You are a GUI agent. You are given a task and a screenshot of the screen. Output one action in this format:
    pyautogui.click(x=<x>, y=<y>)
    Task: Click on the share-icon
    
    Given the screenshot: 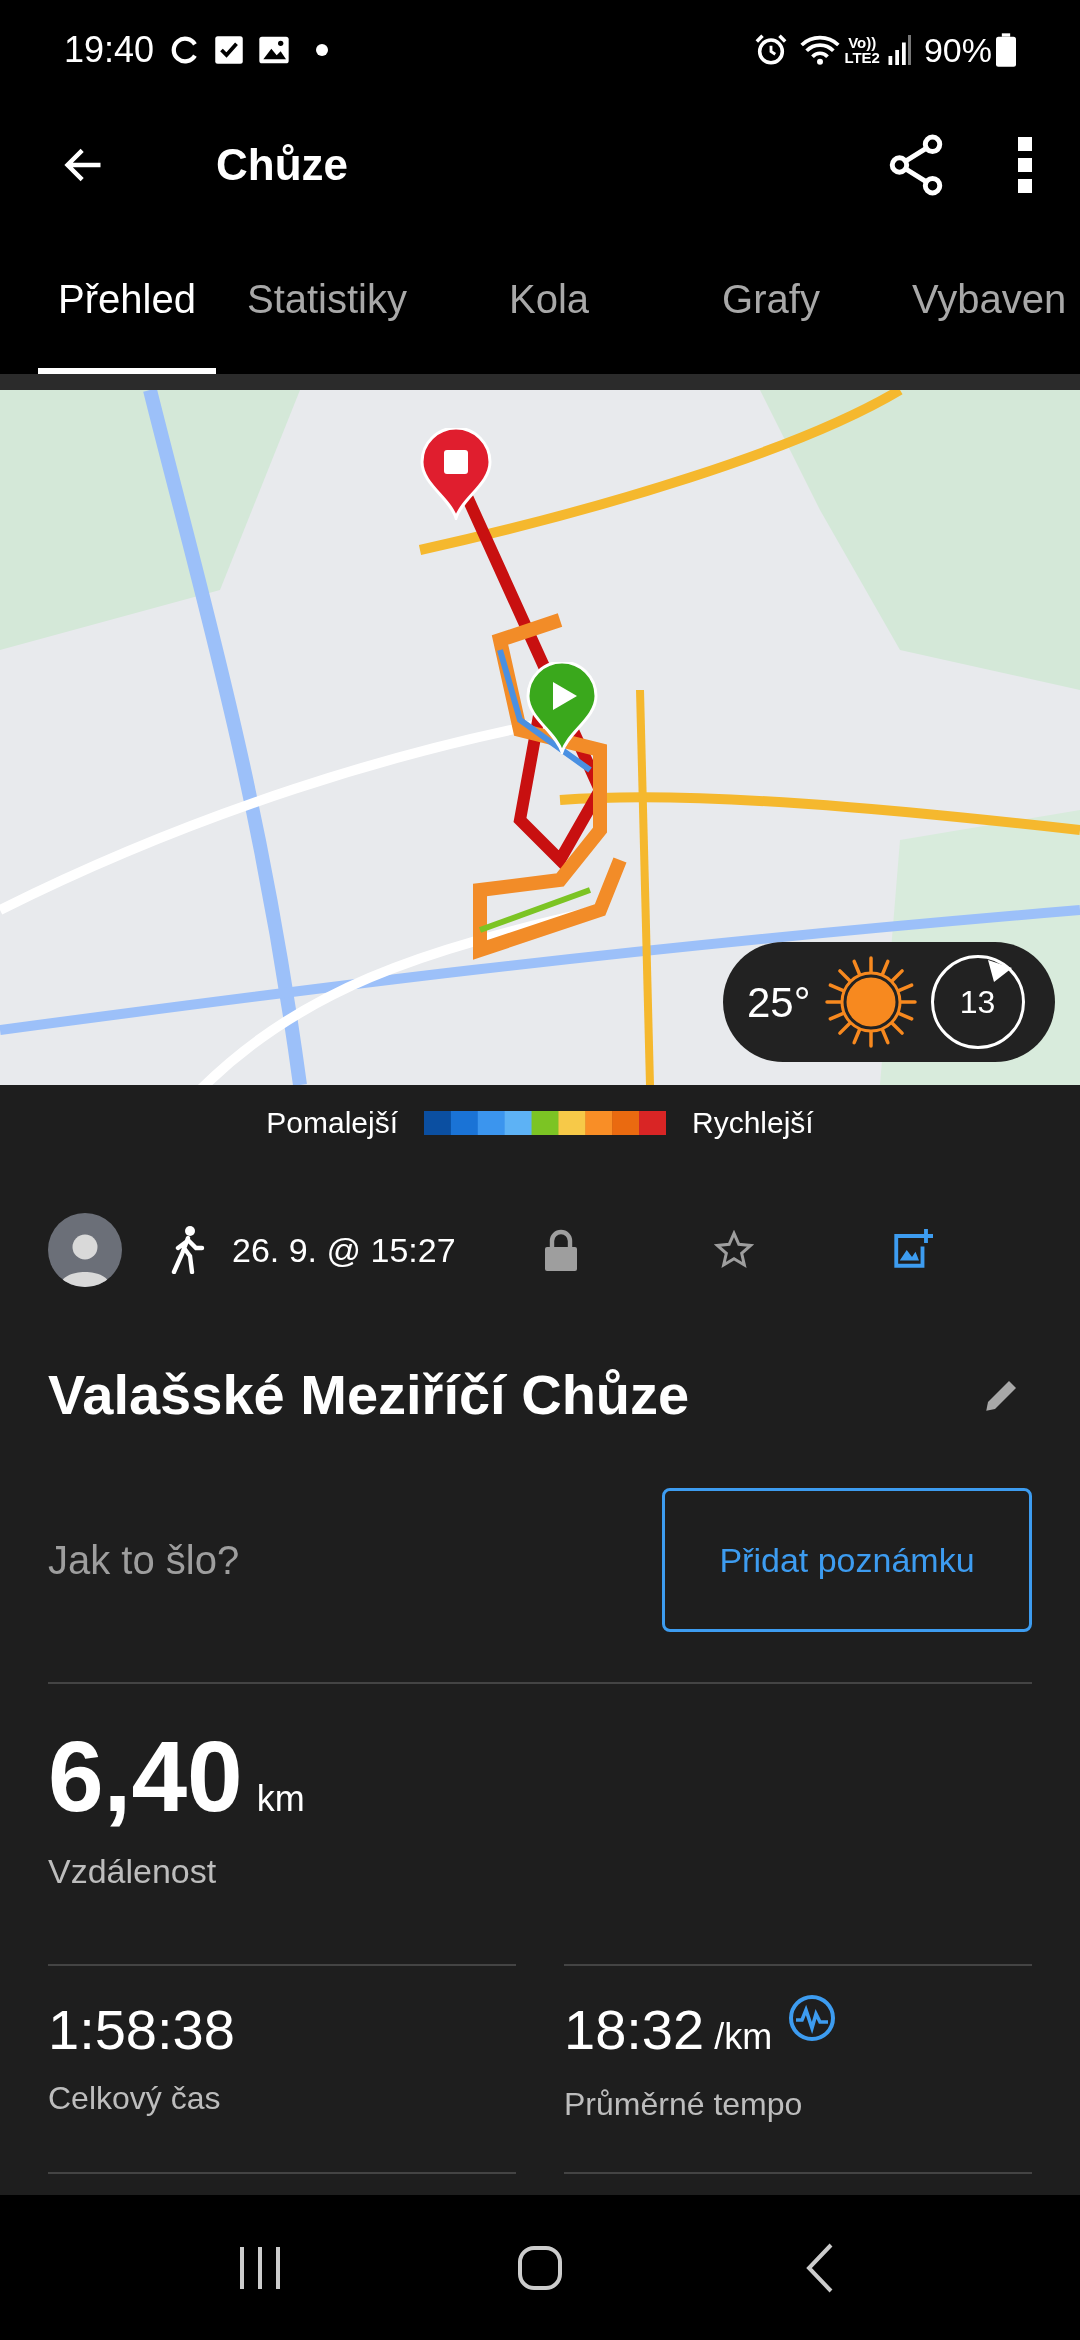 What is the action you would take?
    pyautogui.click(x=916, y=165)
    